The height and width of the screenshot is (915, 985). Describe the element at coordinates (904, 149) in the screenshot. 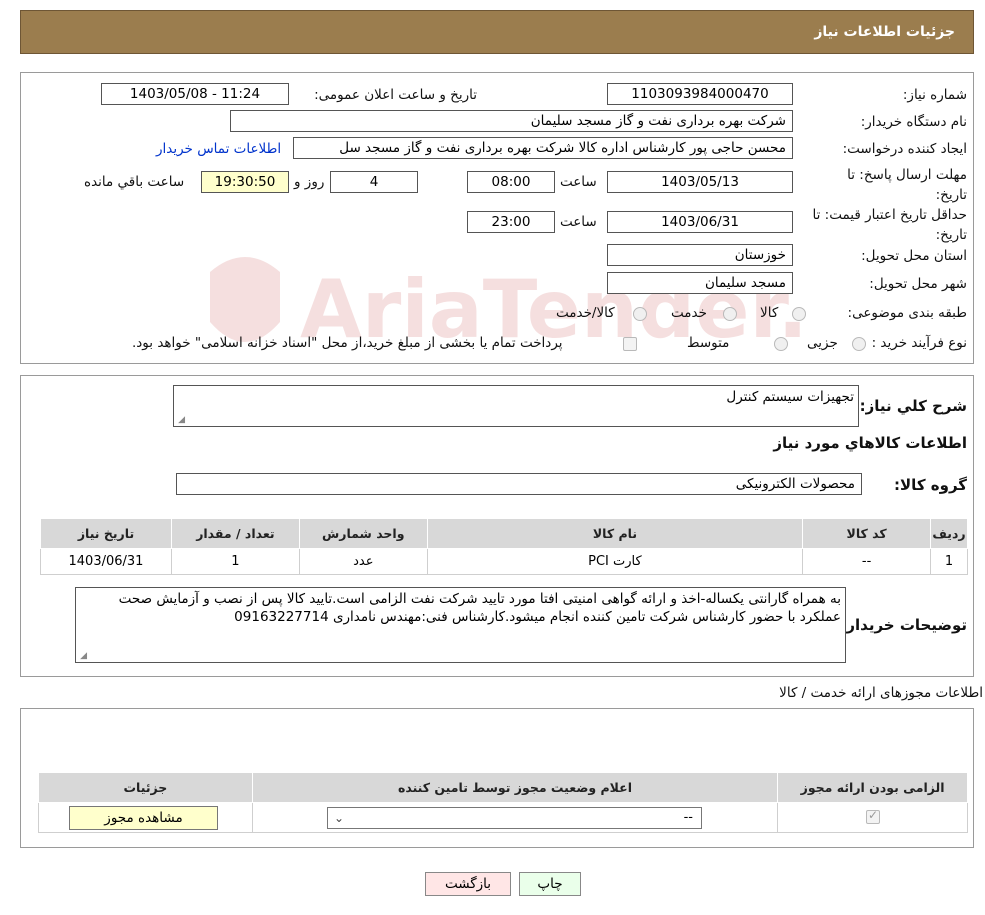

I see `creator-label: ایجاد کننده درخواست:` at that location.